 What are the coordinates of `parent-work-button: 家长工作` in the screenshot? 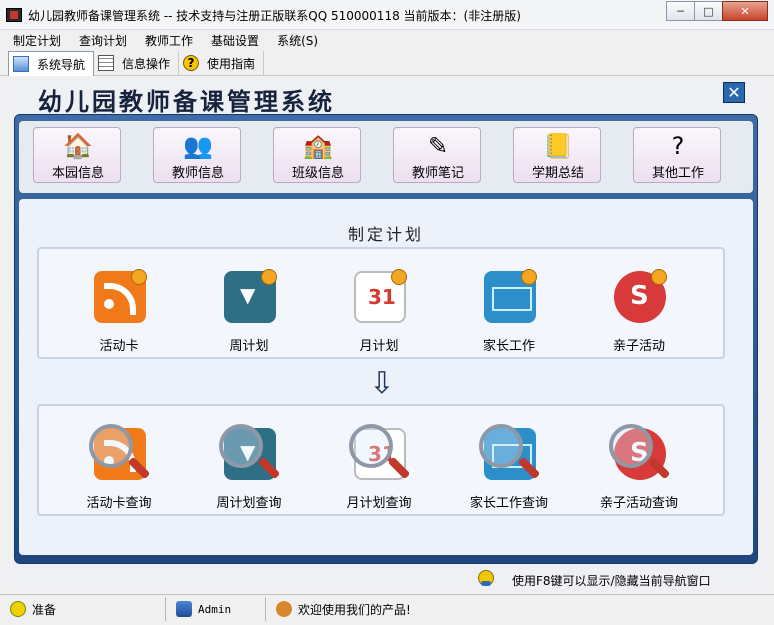 It's located at (509, 312).